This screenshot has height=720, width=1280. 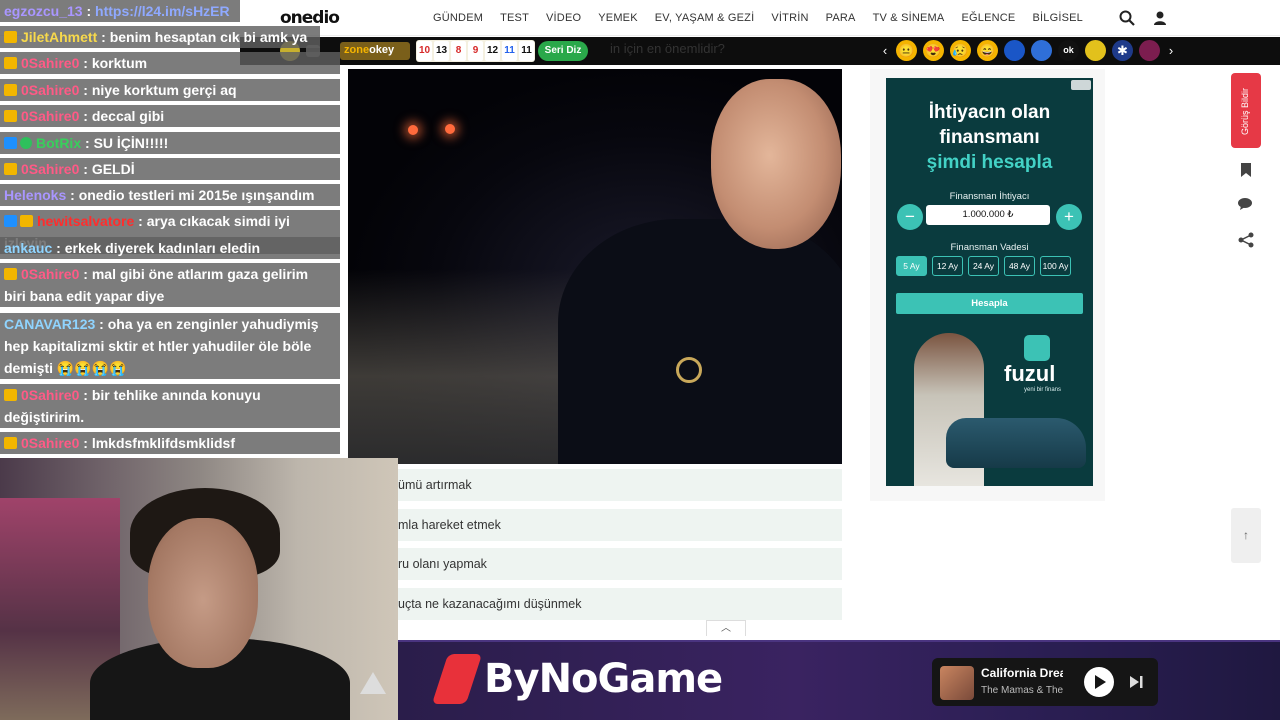 What do you see at coordinates (957, 683) in the screenshot?
I see `album-art` at bounding box center [957, 683].